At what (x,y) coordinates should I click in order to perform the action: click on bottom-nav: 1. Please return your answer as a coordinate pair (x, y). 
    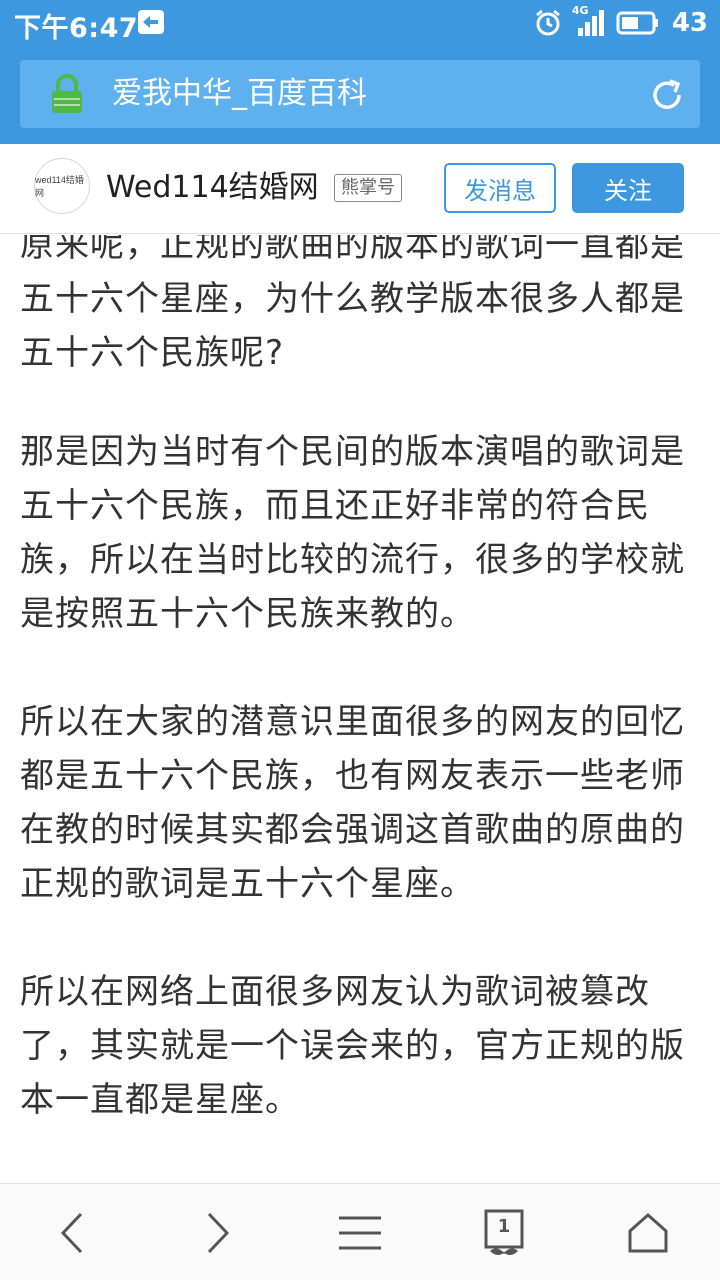
    Looking at the image, I should click on (360, 1231).